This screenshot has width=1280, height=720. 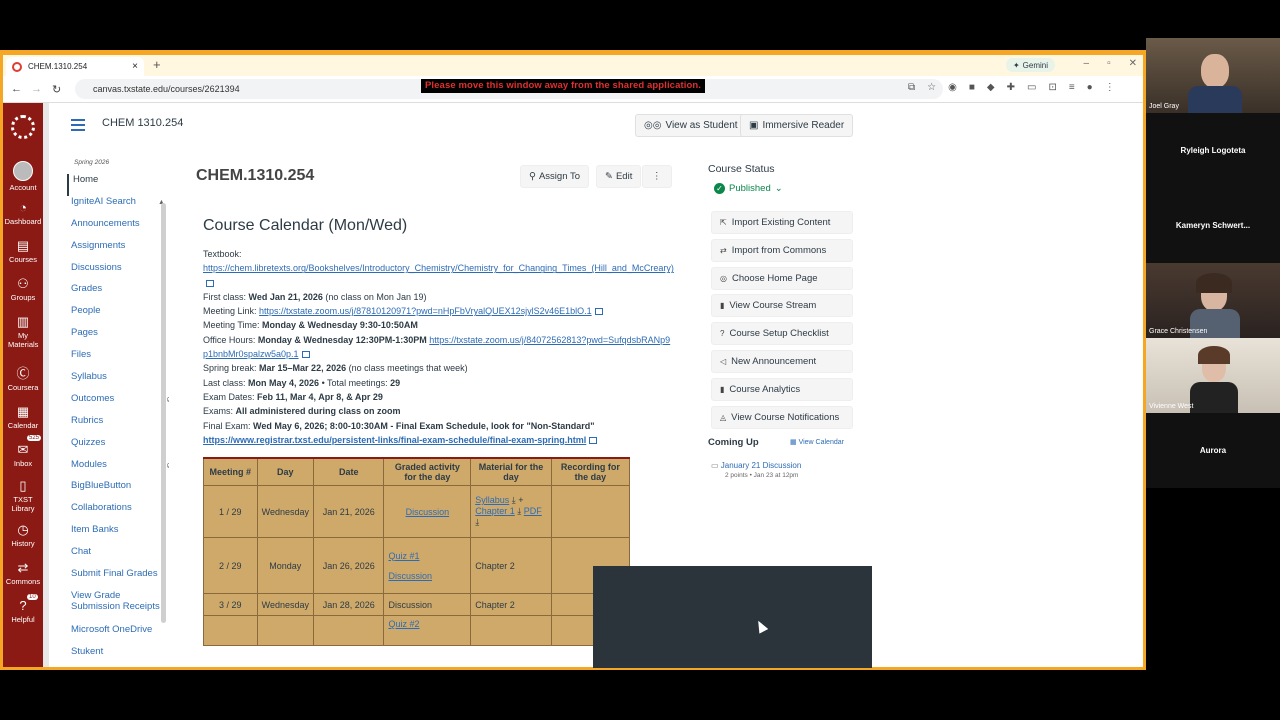 What do you see at coordinates (23, 176) in the screenshot?
I see `global-nav-account: Account` at bounding box center [23, 176].